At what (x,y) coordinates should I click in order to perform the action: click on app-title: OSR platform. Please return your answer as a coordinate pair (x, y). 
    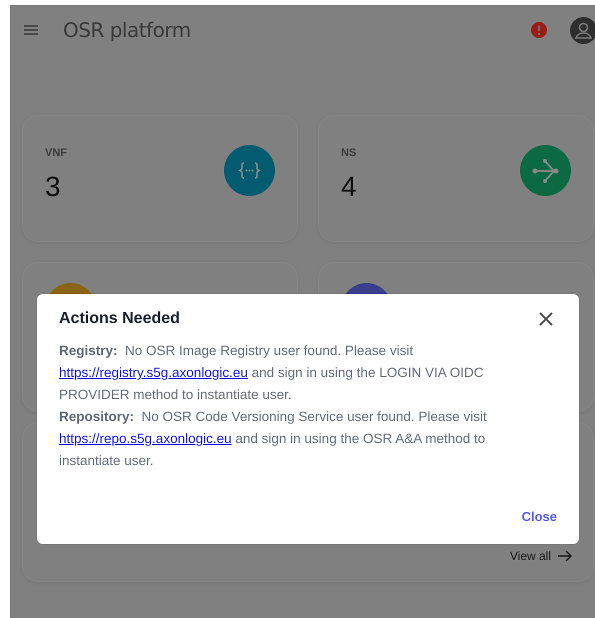
    Looking at the image, I should click on (127, 30).